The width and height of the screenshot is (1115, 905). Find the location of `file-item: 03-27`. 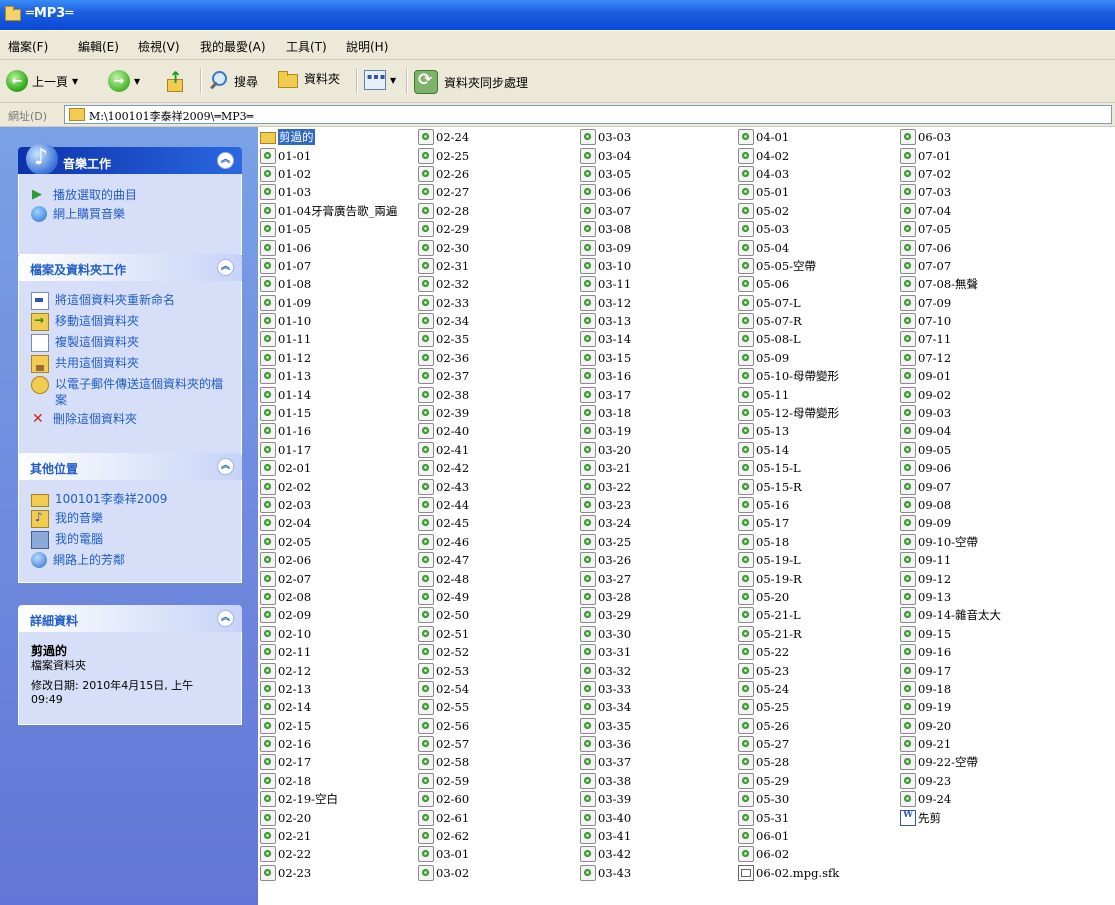

file-item: 03-27 is located at coordinates (605, 578).